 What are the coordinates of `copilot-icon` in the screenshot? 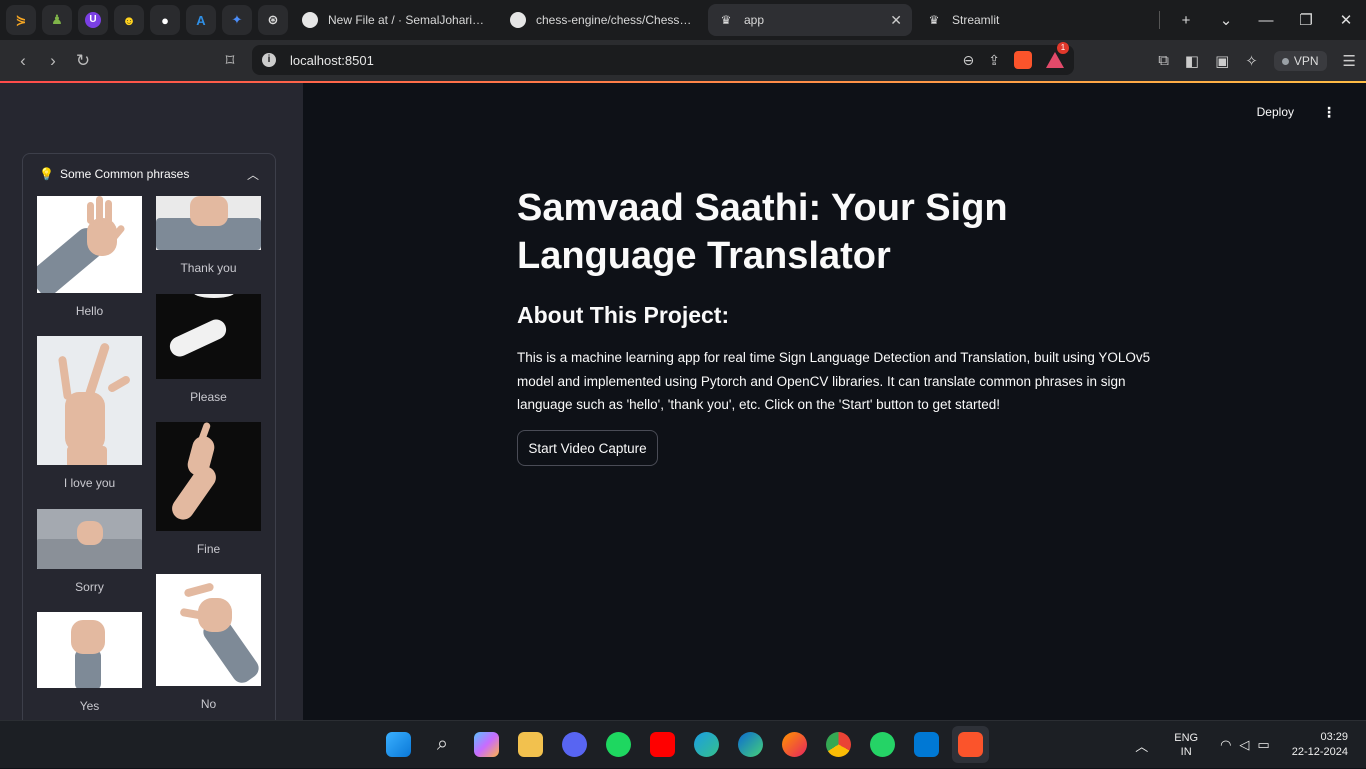 It's located at (486, 744).